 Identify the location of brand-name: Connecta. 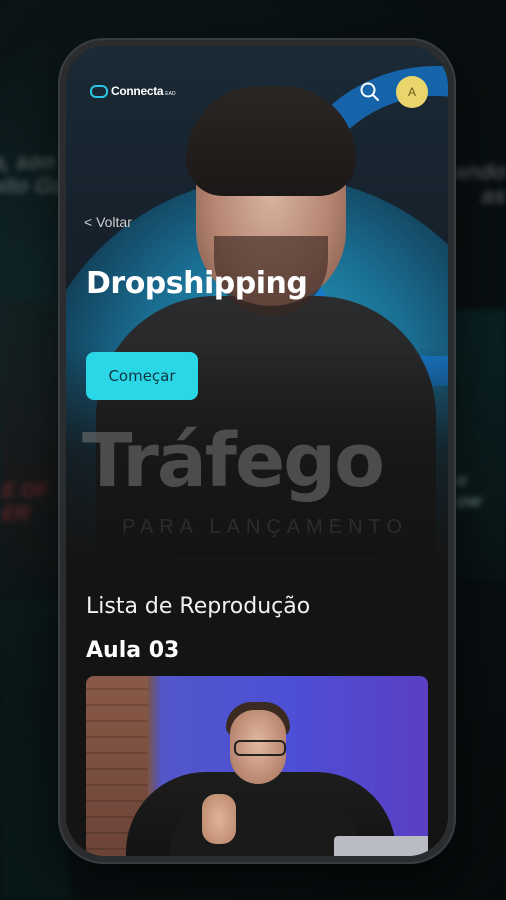
(137, 91).